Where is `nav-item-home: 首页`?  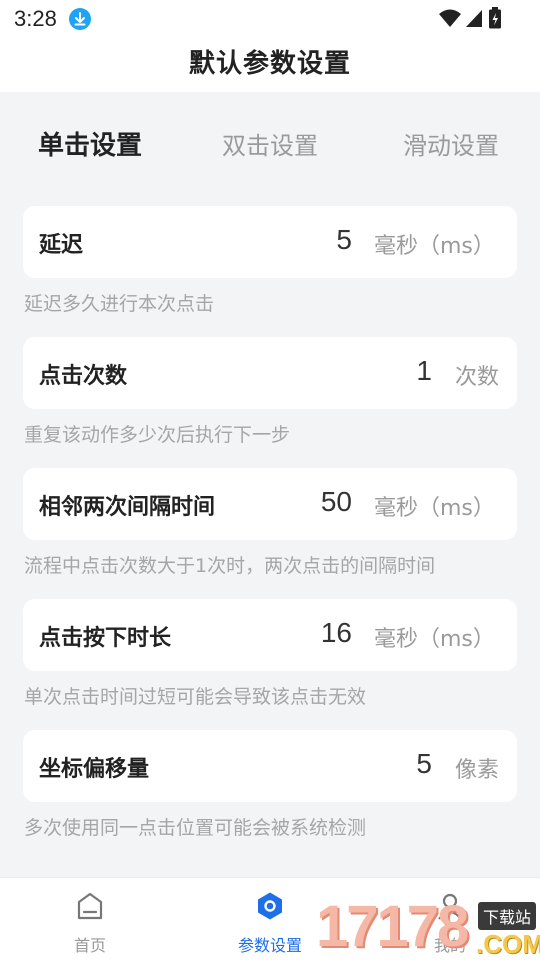
nav-item-home: 首页 is located at coordinates (90, 919).